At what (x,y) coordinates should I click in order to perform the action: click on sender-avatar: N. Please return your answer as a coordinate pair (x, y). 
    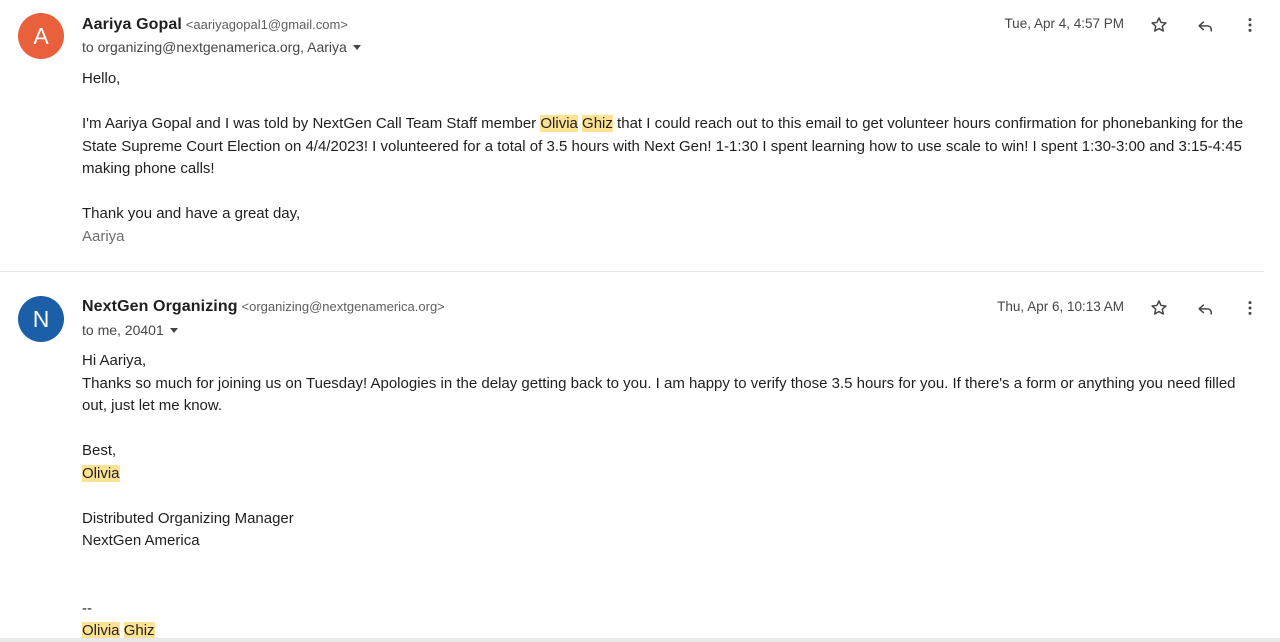
    Looking at the image, I should click on (41, 319).